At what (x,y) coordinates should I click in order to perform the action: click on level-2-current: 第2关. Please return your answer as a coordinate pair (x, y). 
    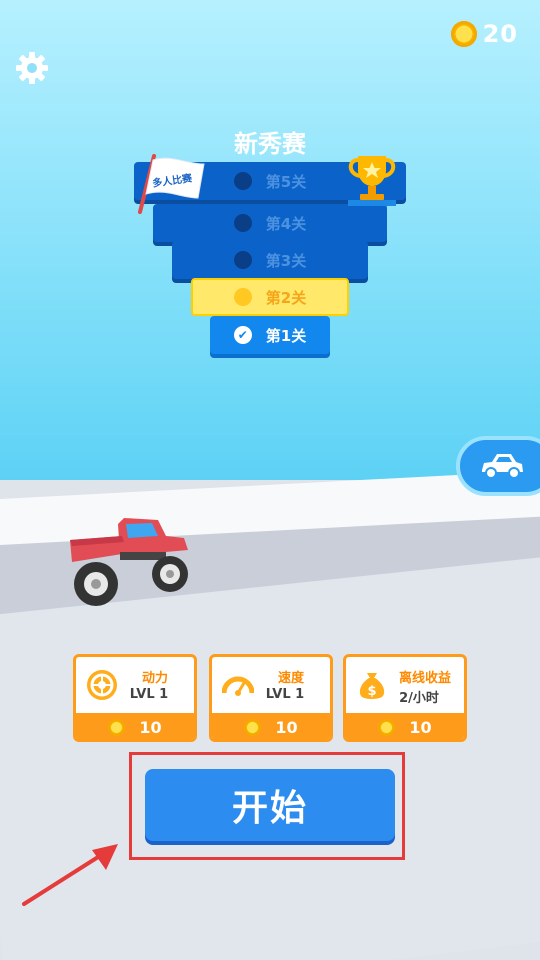
    Looking at the image, I should click on (270, 297).